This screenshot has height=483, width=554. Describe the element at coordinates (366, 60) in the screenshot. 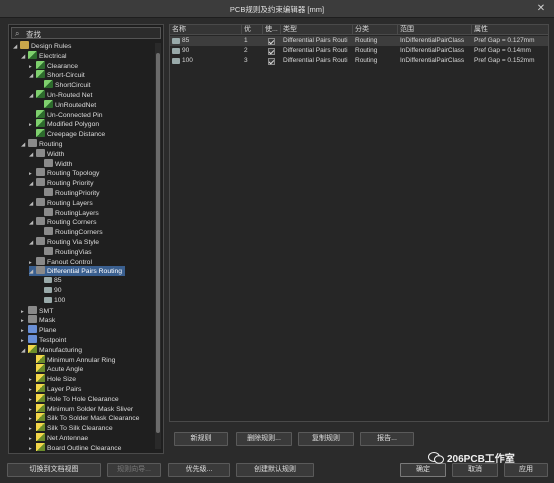

I see `category-cell: Routing` at that location.